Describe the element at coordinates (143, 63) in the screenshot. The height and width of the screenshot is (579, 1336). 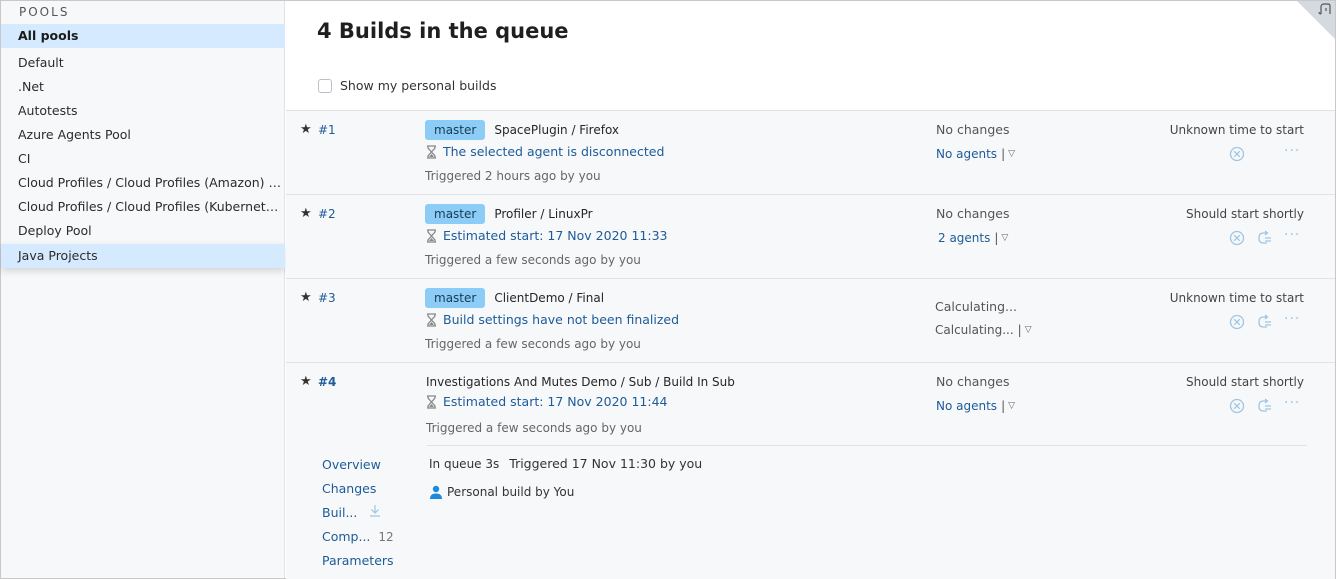
I see `pool-item-default: Default` at that location.